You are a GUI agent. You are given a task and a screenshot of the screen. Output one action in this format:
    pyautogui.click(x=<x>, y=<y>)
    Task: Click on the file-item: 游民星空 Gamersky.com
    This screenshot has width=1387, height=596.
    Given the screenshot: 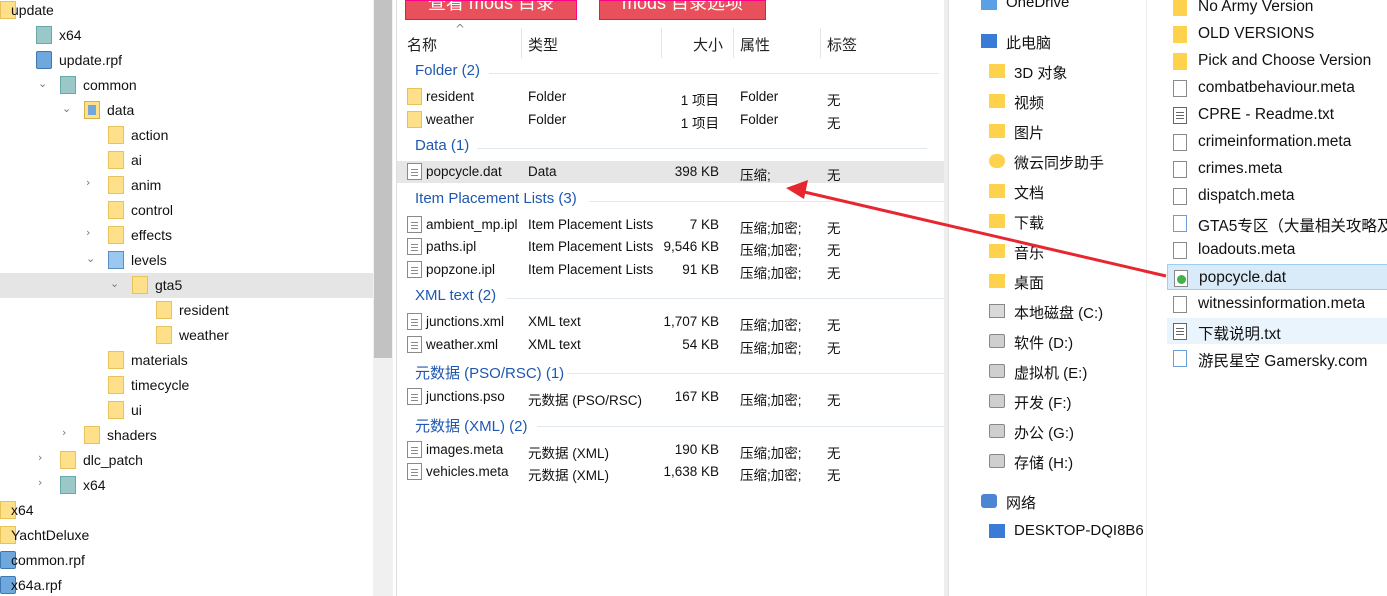 What is the action you would take?
    pyautogui.click(x=1277, y=358)
    